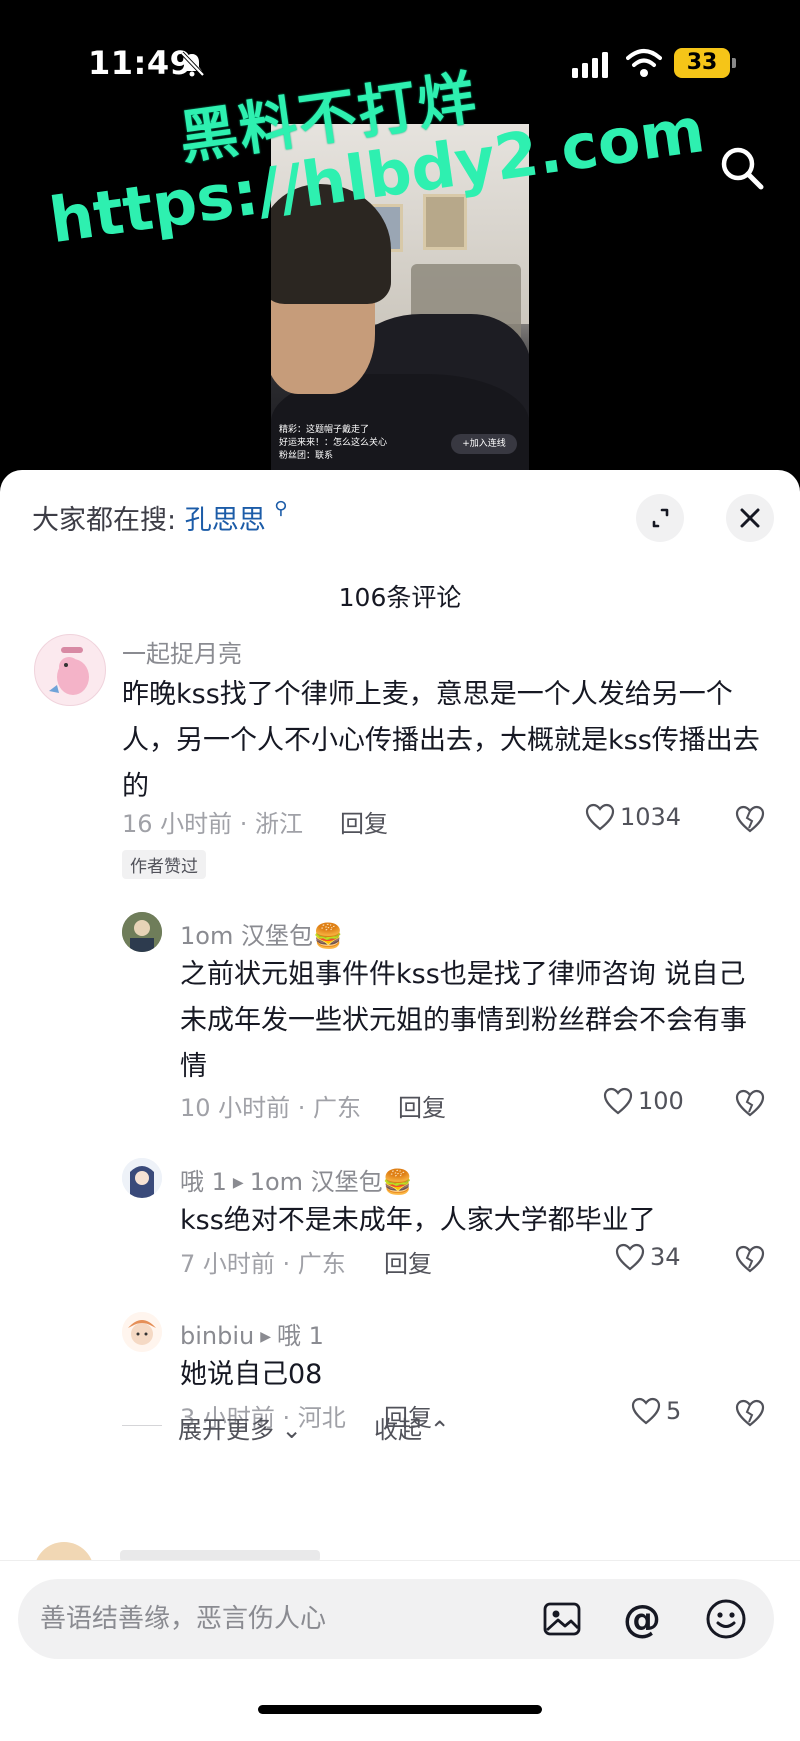 The height and width of the screenshot is (1741, 800). What do you see at coordinates (400, 597) in the screenshot?
I see `comment-count: 106条评论` at bounding box center [400, 597].